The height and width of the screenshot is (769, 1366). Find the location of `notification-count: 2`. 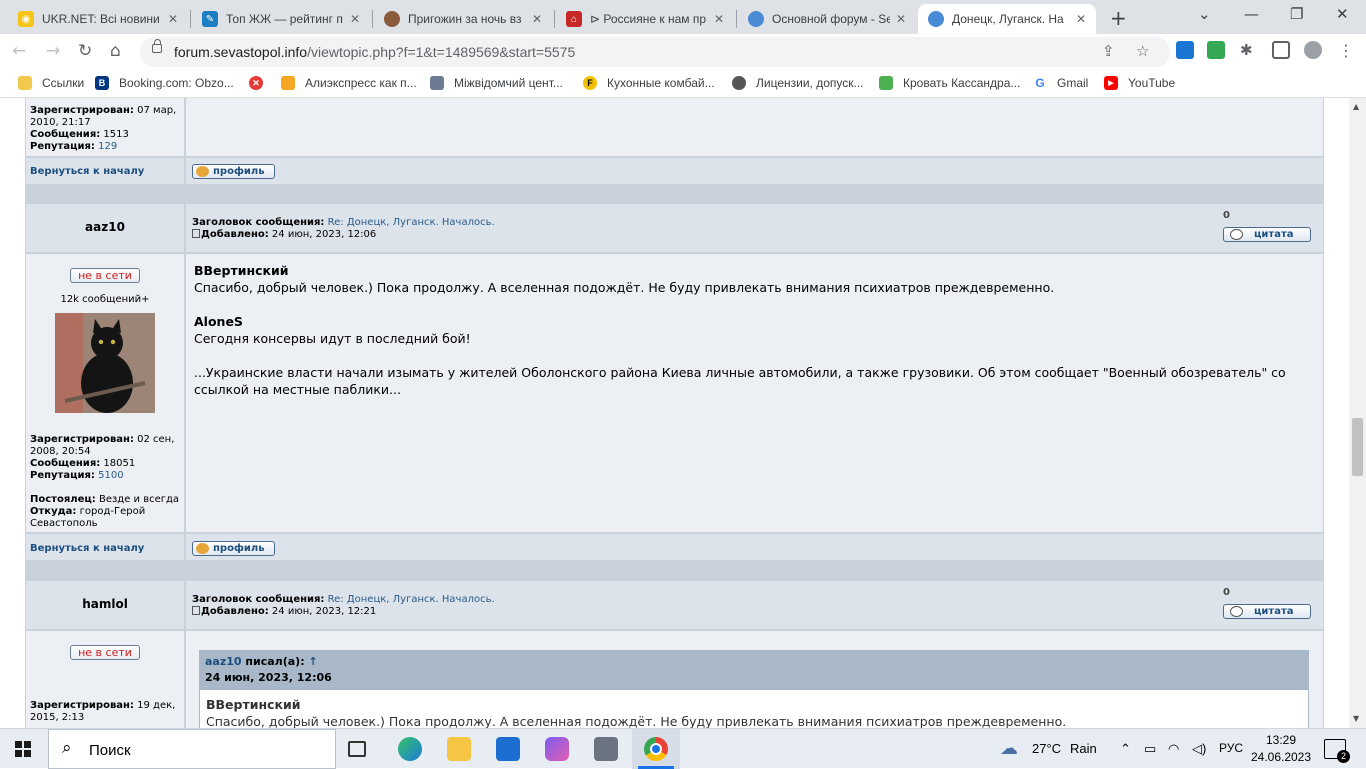

notification-count: 2 is located at coordinates (1343, 756).